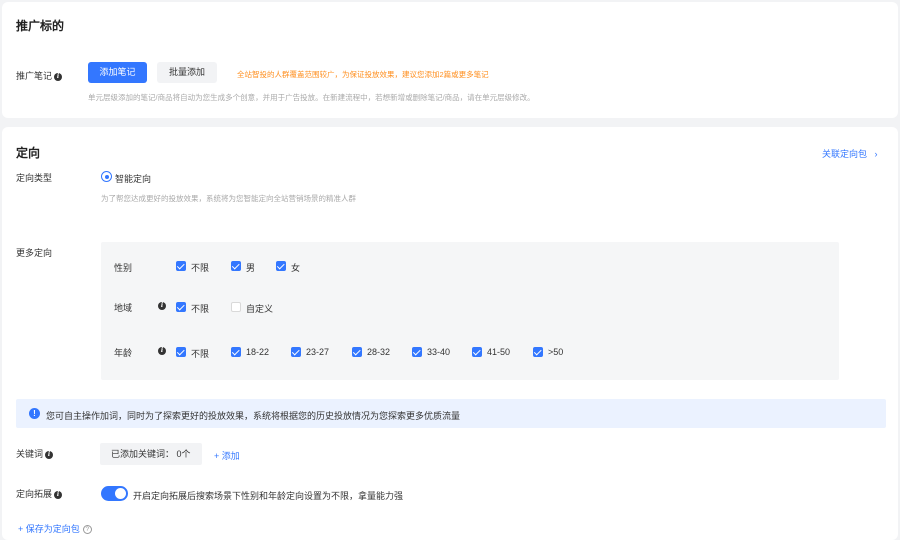 This screenshot has width=900, height=540. What do you see at coordinates (357, 352) in the screenshot?
I see `age-28-32-checkbox` at bounding box center [357, 352].